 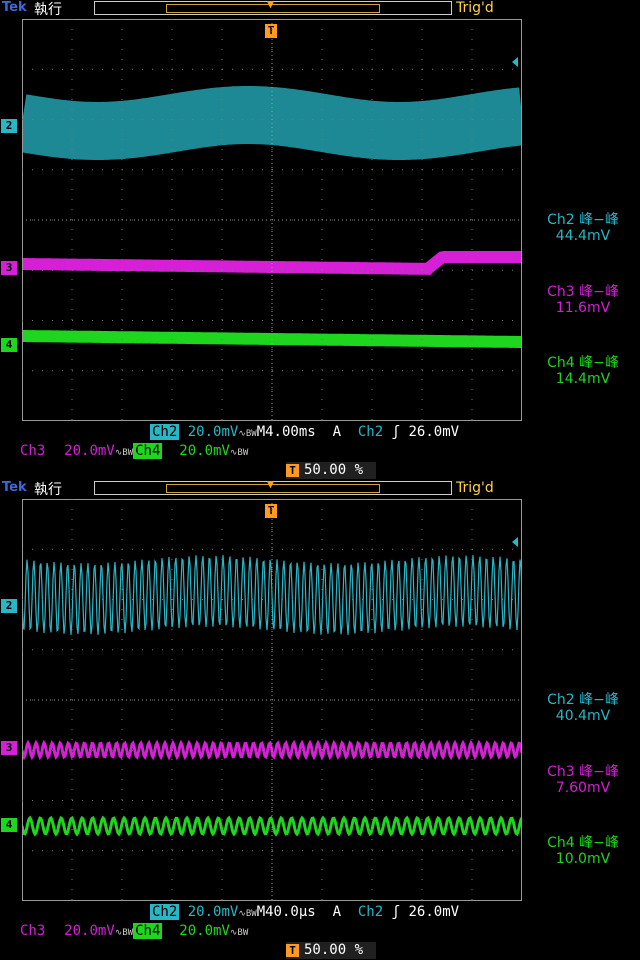 I want to click on measurement-ch2: Ch2 峰−峰 40.4mV, so click(x=583, y=708).